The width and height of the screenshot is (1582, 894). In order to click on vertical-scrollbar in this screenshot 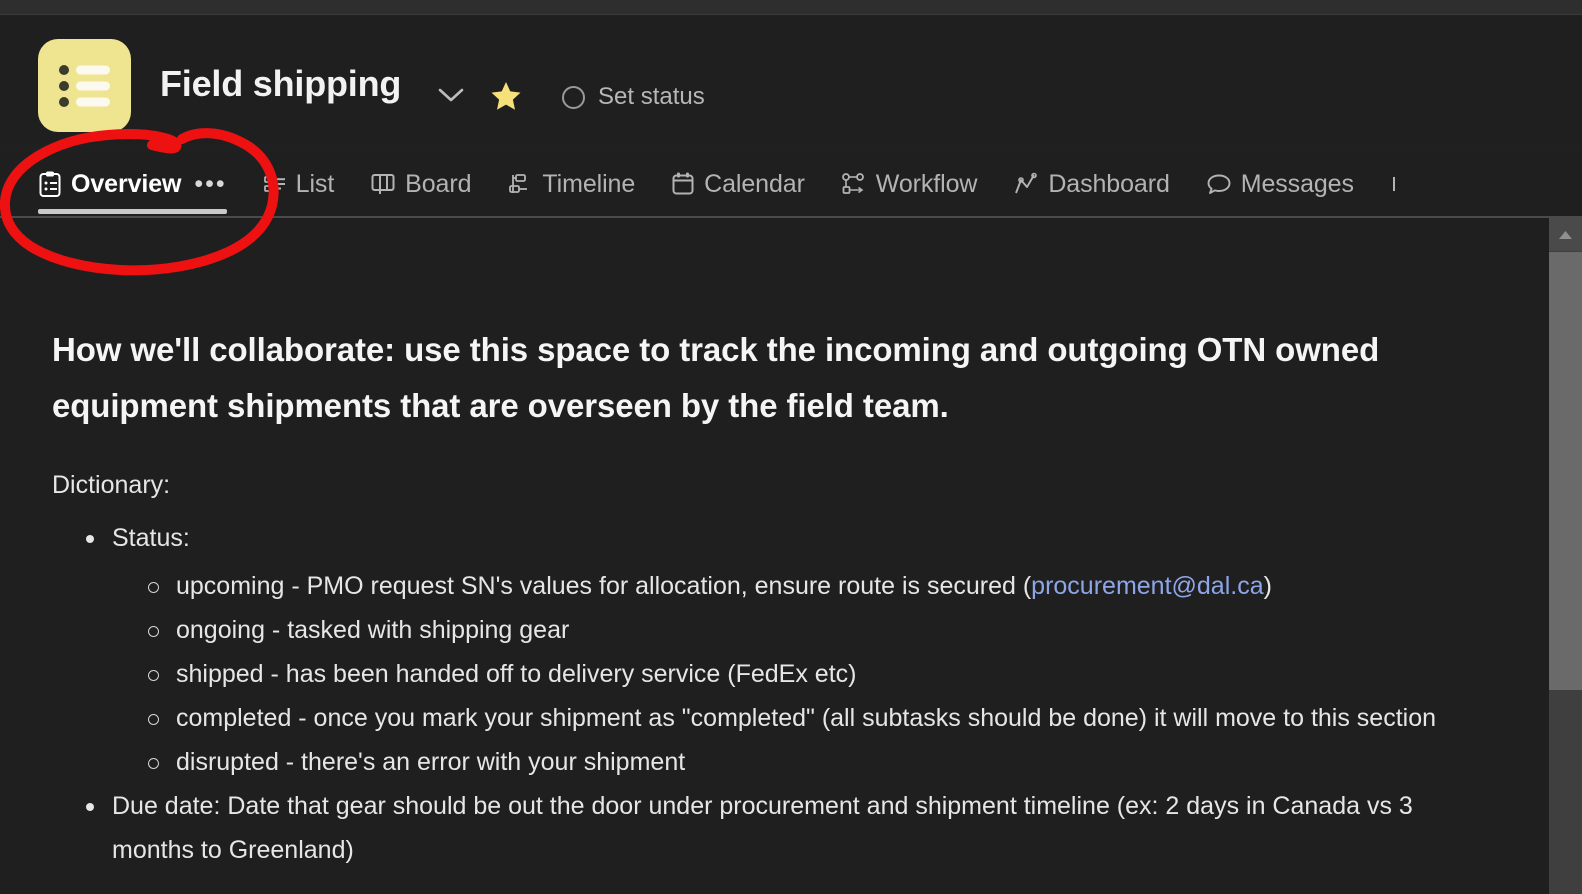, I will do `click(1565, 556)`.